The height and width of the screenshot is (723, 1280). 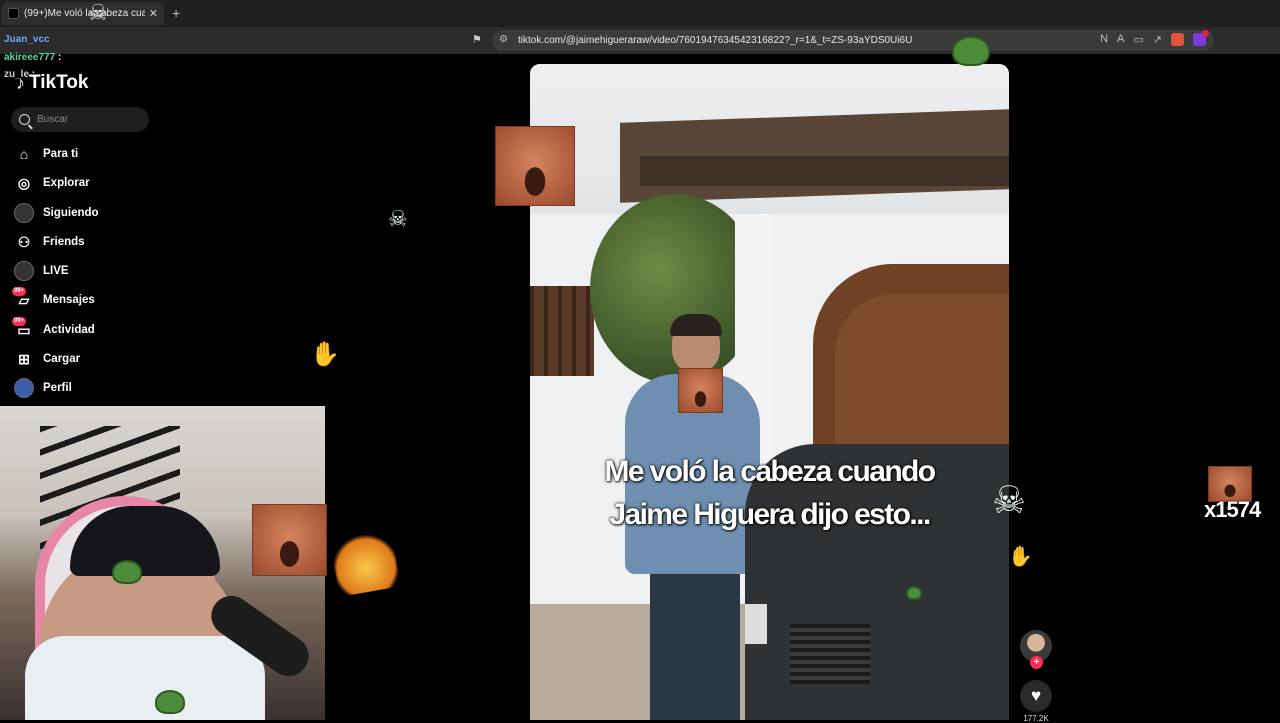 What do you see at coordinates (24, 119) in the screenshot?
I see `search-icon` at bounding box center [24, 119].